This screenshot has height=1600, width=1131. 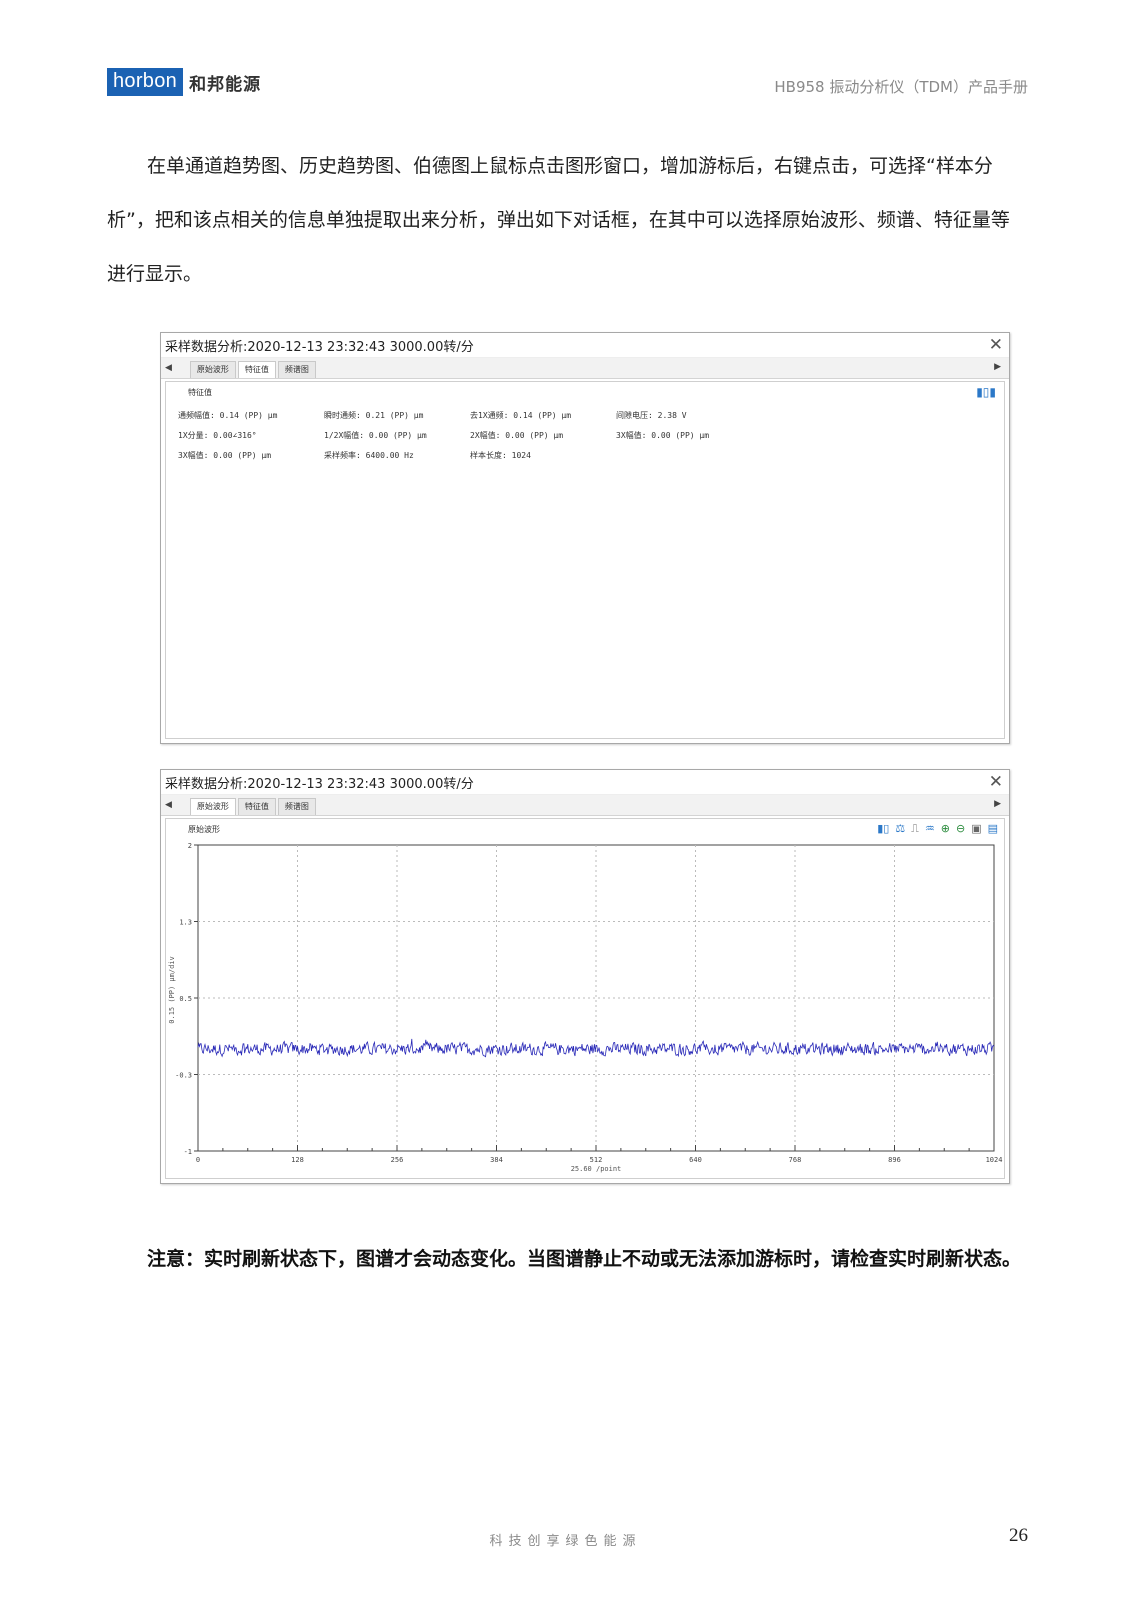 I want to click on logo-text: horbon, so click(x=145, y=82).